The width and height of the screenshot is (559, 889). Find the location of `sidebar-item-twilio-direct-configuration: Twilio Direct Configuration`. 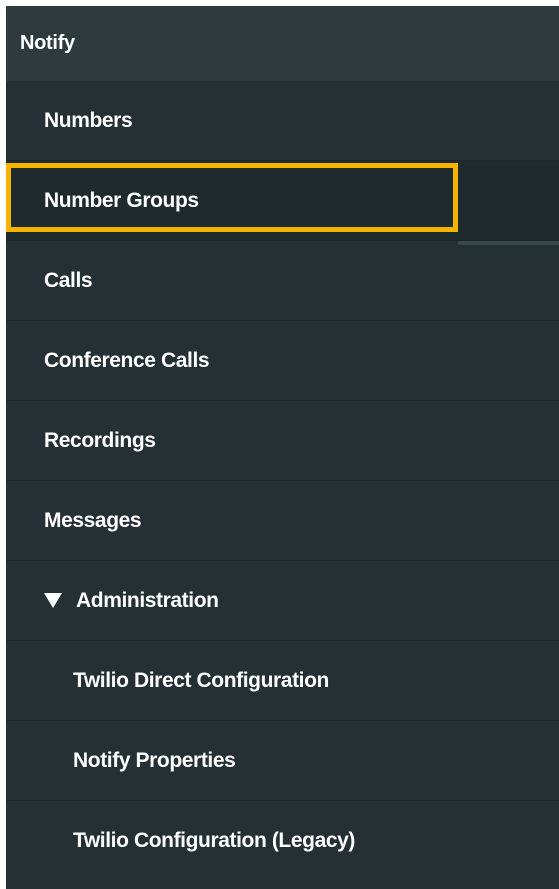

sidebar-item-twilio-direct-configuration: Twilio Direct Configuration is located at coordinates (282, 681).